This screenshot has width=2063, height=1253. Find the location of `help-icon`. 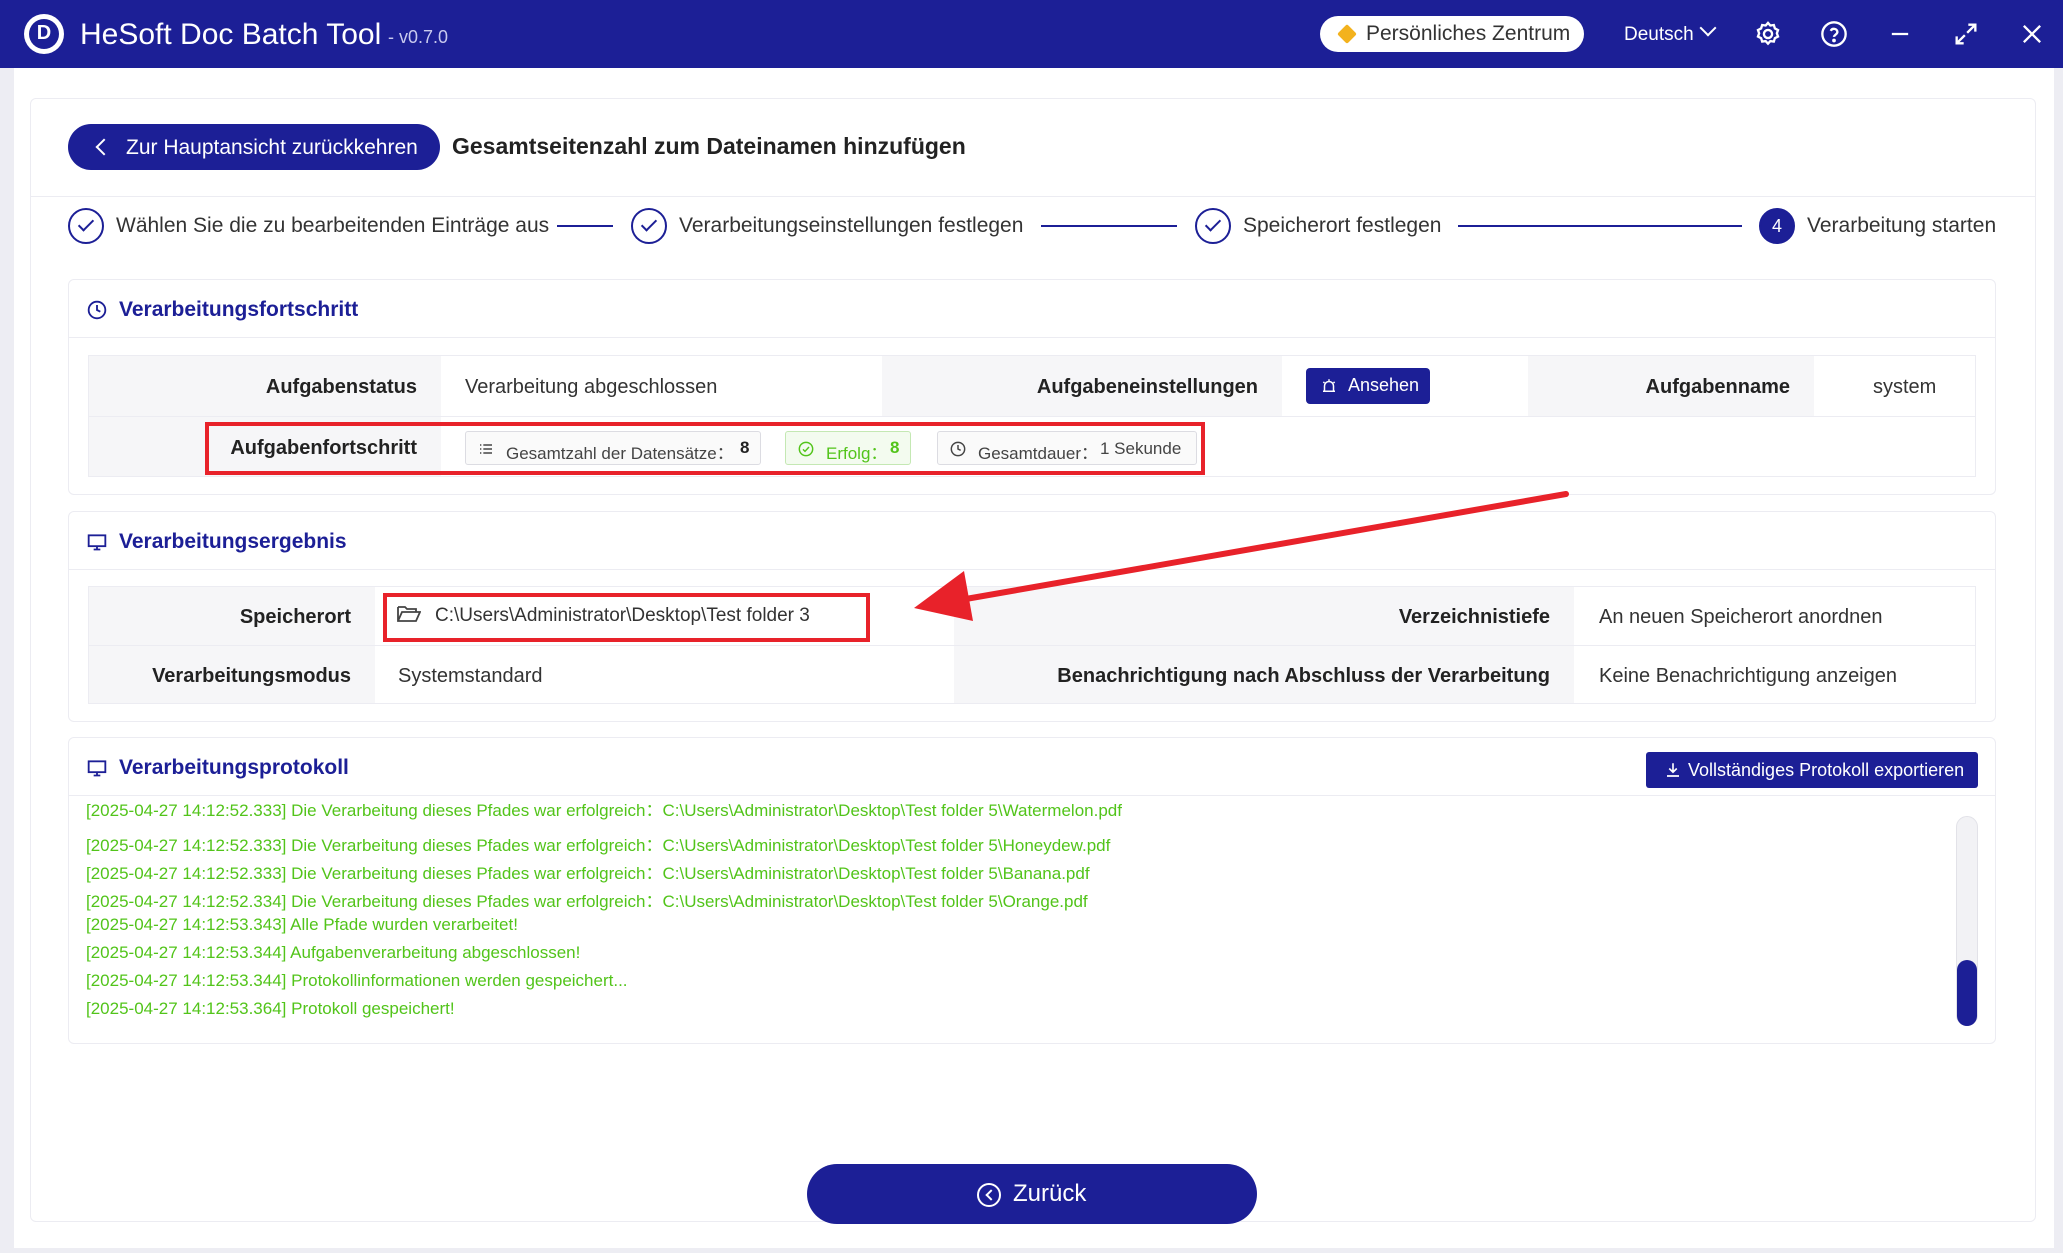

help-icon is located at coordinates (1834, 34).